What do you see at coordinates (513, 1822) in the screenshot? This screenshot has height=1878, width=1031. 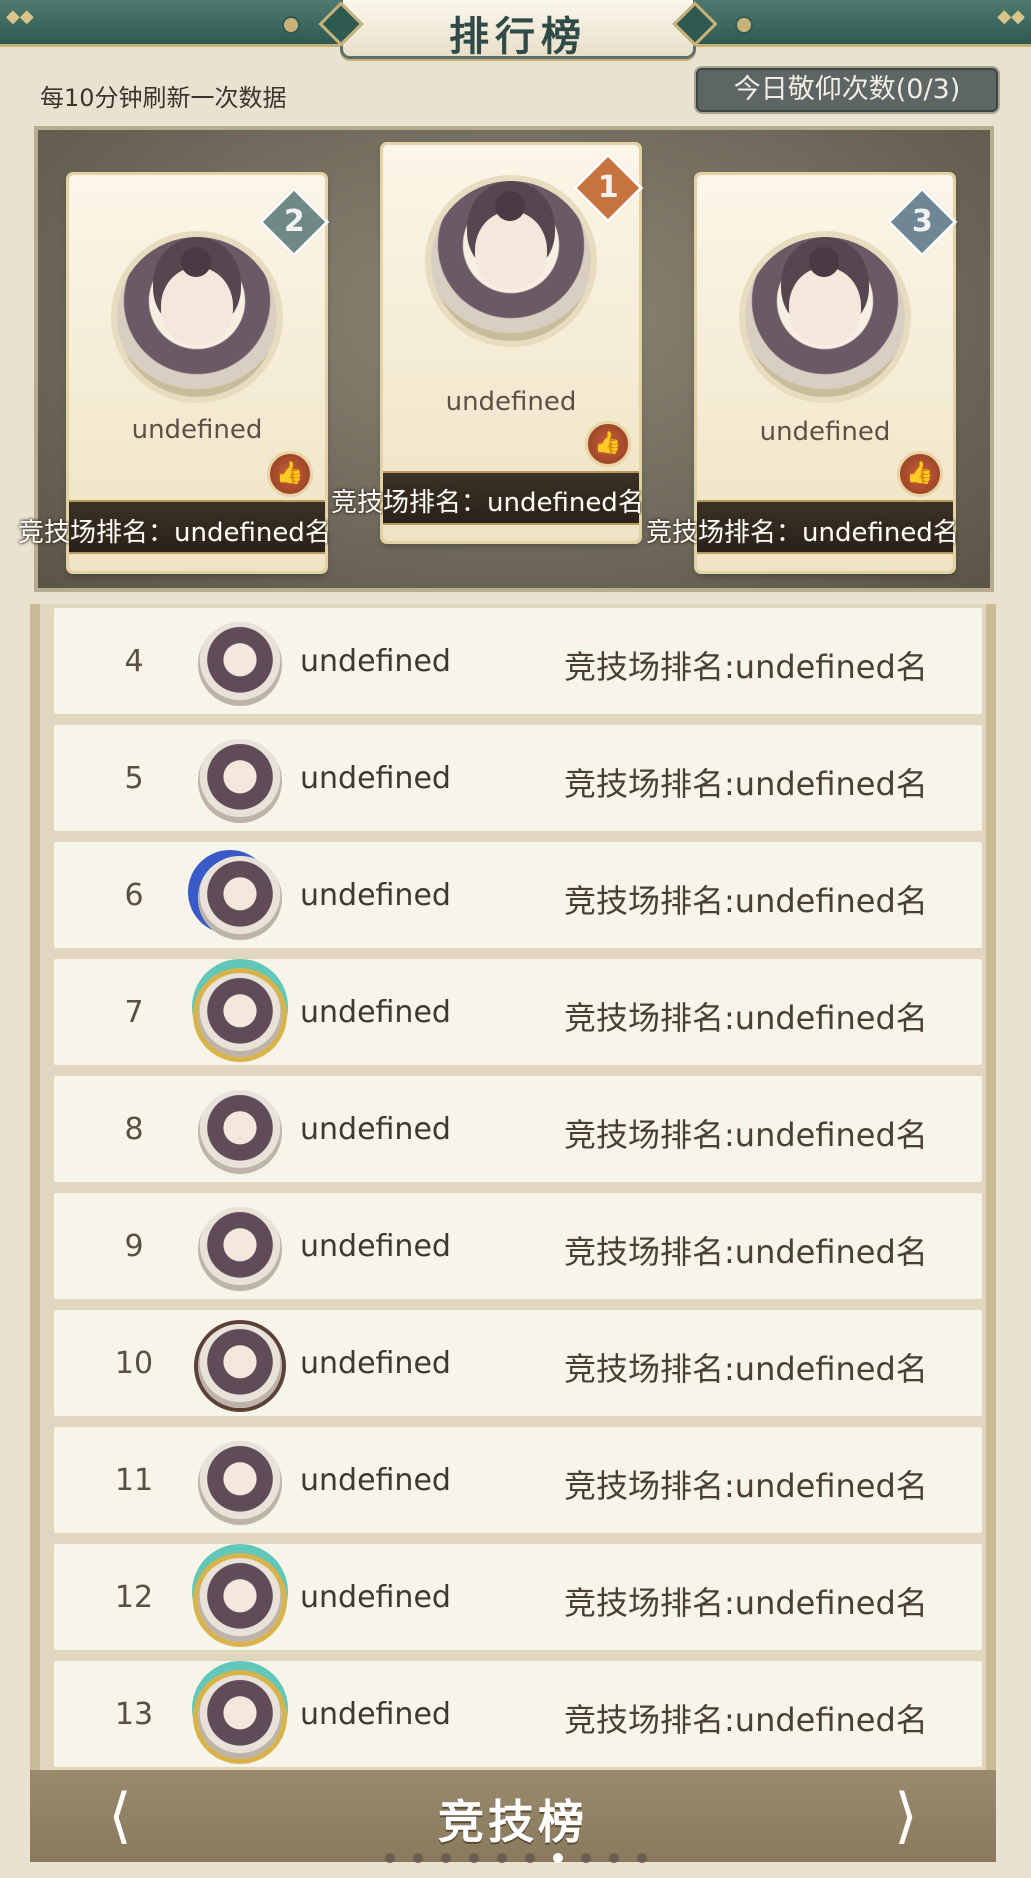 I see `board-title: 竞技榜` at bounding box center [513, 1822].